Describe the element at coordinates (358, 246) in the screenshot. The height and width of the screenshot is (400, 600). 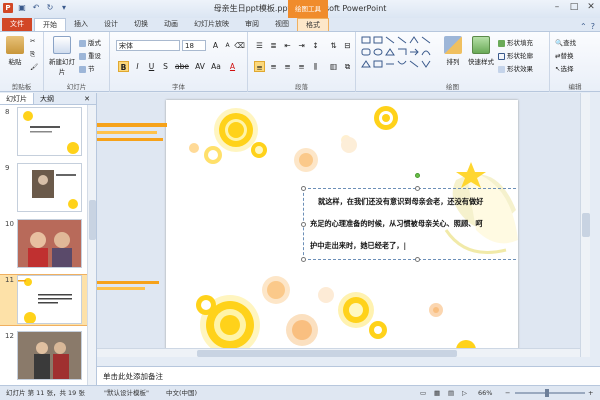
I see `slide-text-line-3: 护中走出来时，她已经老了，|` at that location.